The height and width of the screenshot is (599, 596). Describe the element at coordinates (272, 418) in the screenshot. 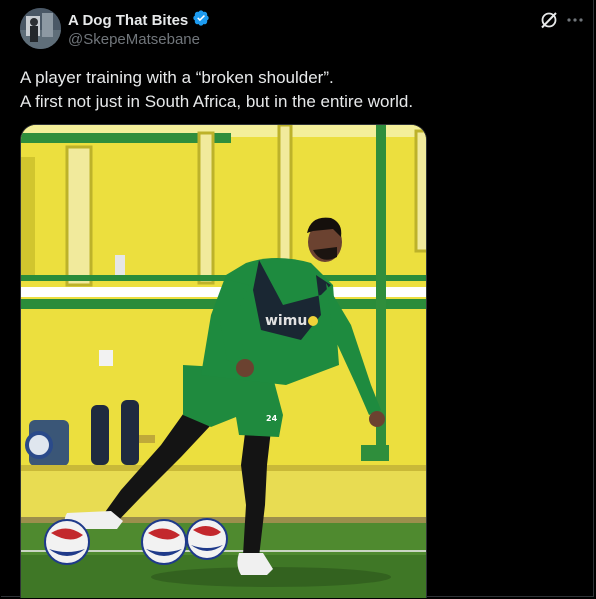

I see `shorts-number: 24` at that location.